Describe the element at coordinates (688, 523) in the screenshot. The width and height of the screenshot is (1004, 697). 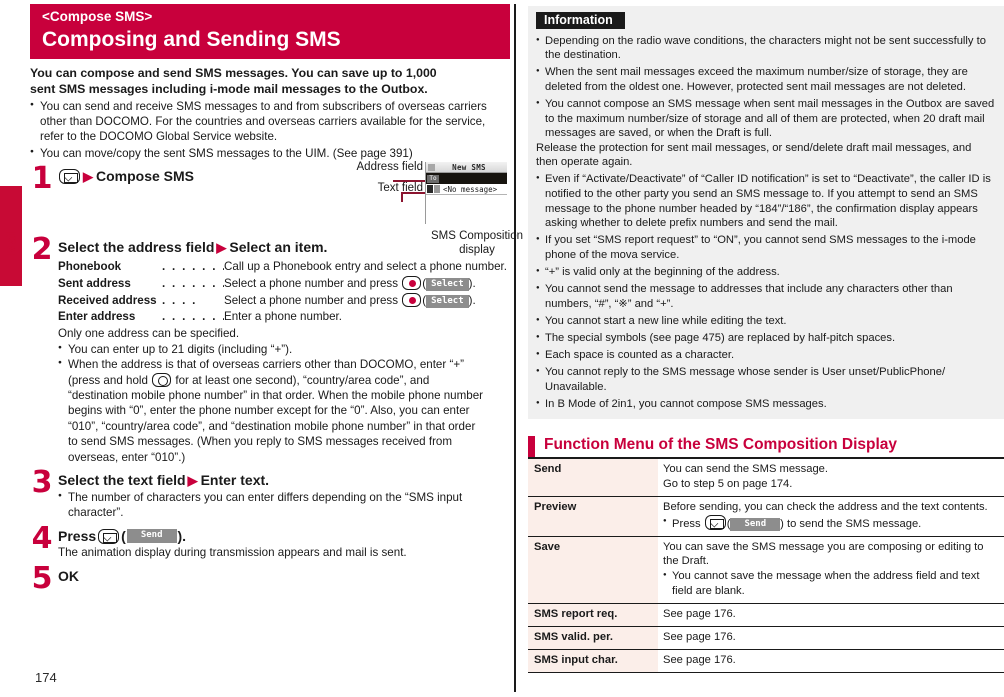
I see `subline-prefix: Press` at that location.